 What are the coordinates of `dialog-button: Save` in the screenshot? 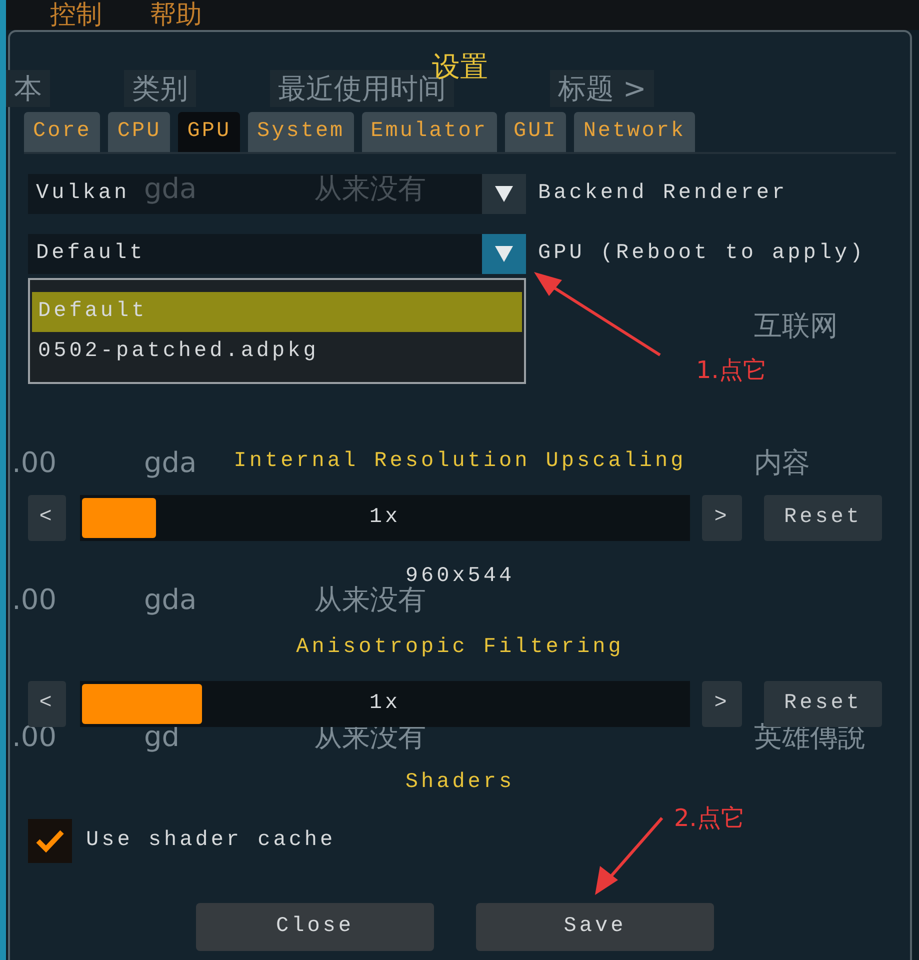 It's located at (595, 926).